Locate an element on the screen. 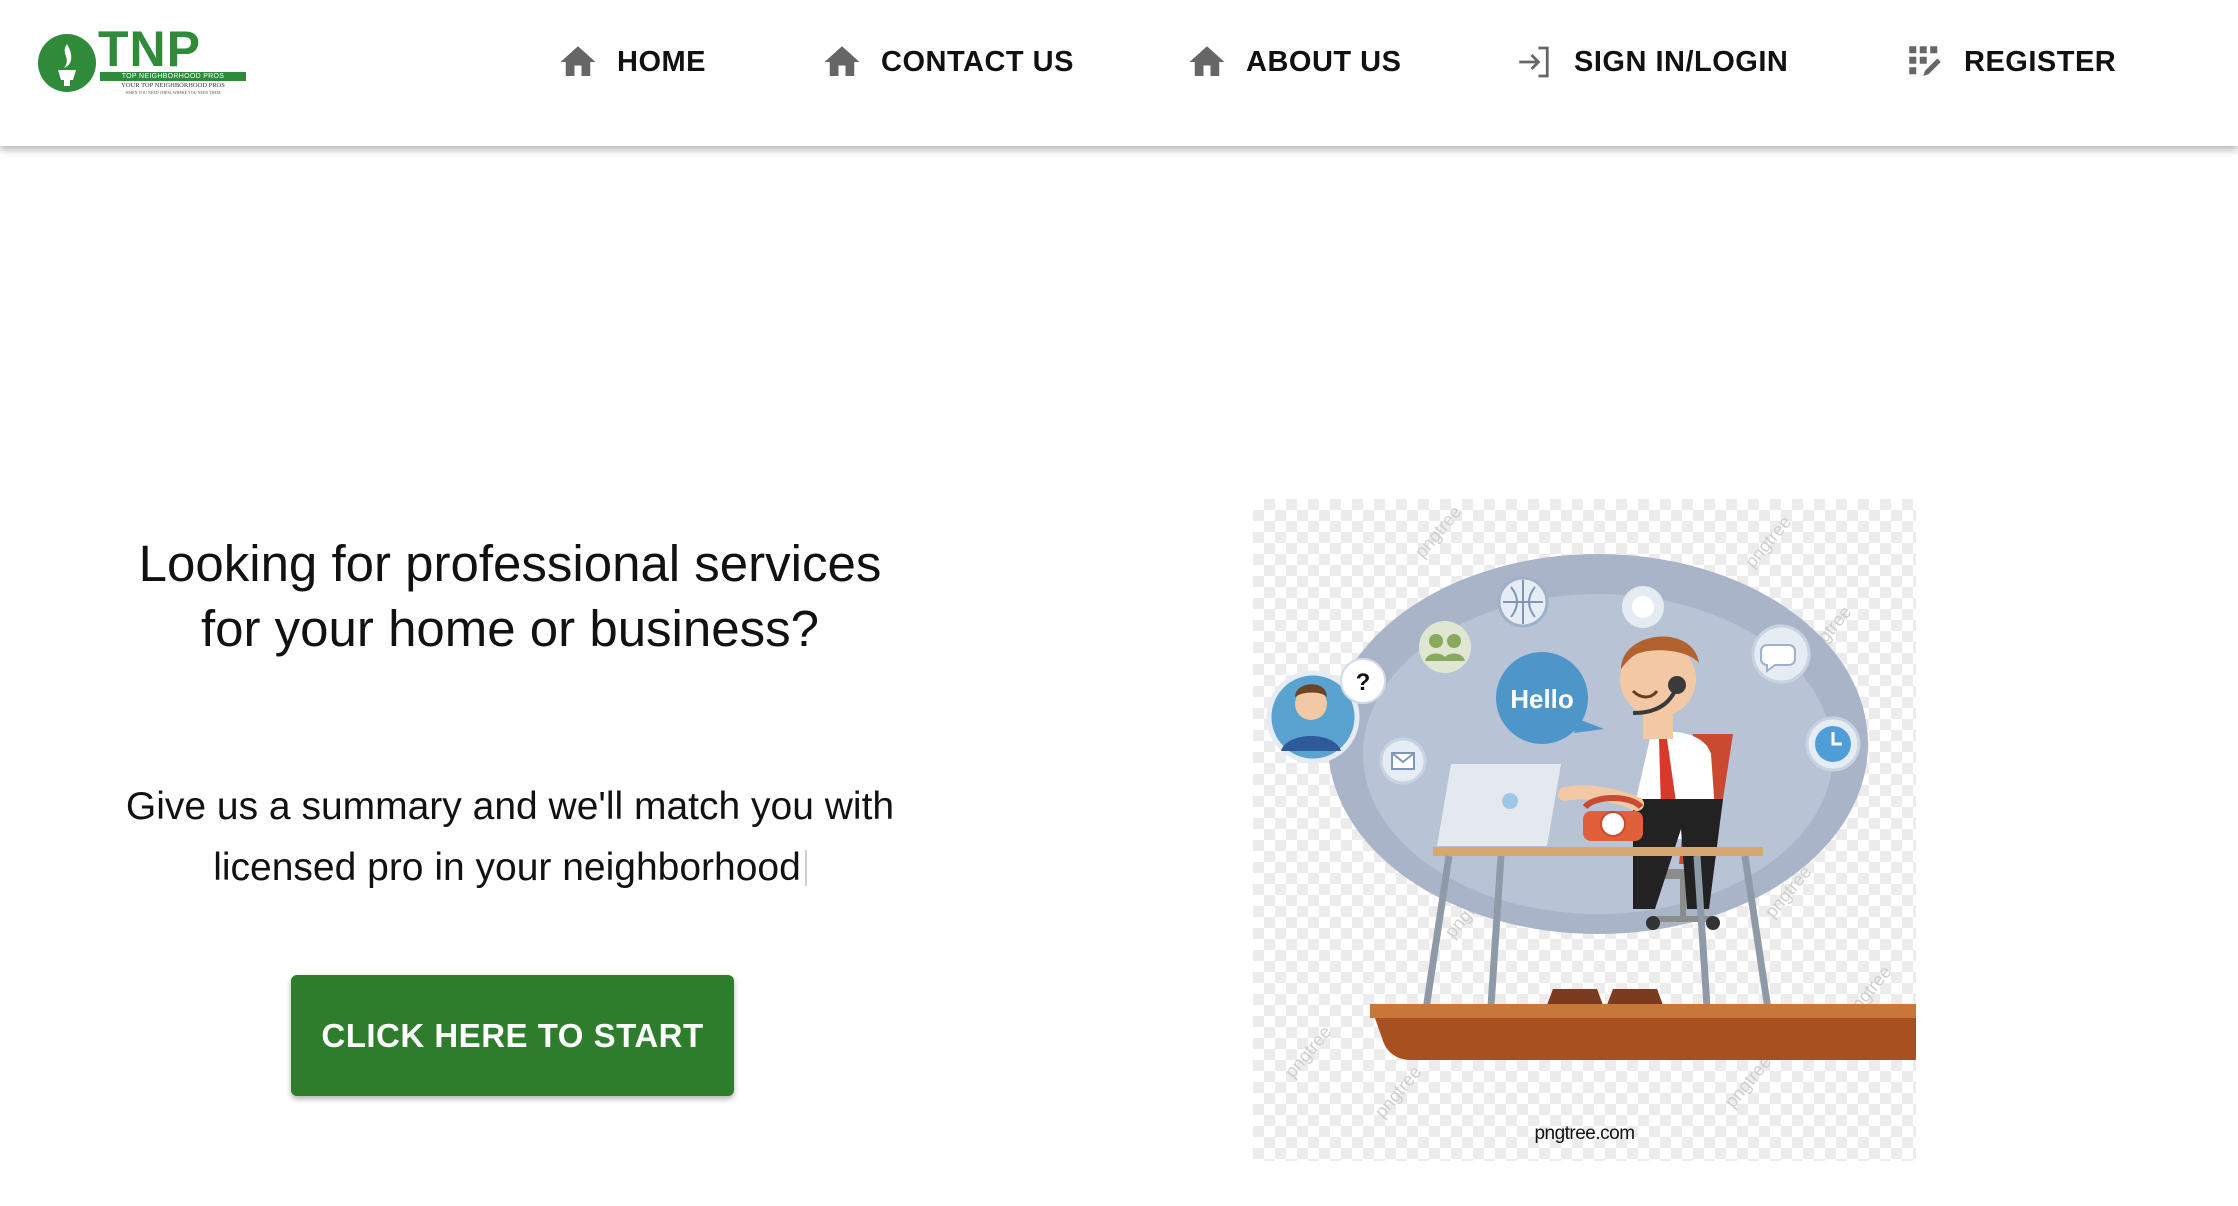 The height and width of the screenshot is (1206, 2238). start-button: CLICK HERE TO START is located at coordinates (512, 1035).